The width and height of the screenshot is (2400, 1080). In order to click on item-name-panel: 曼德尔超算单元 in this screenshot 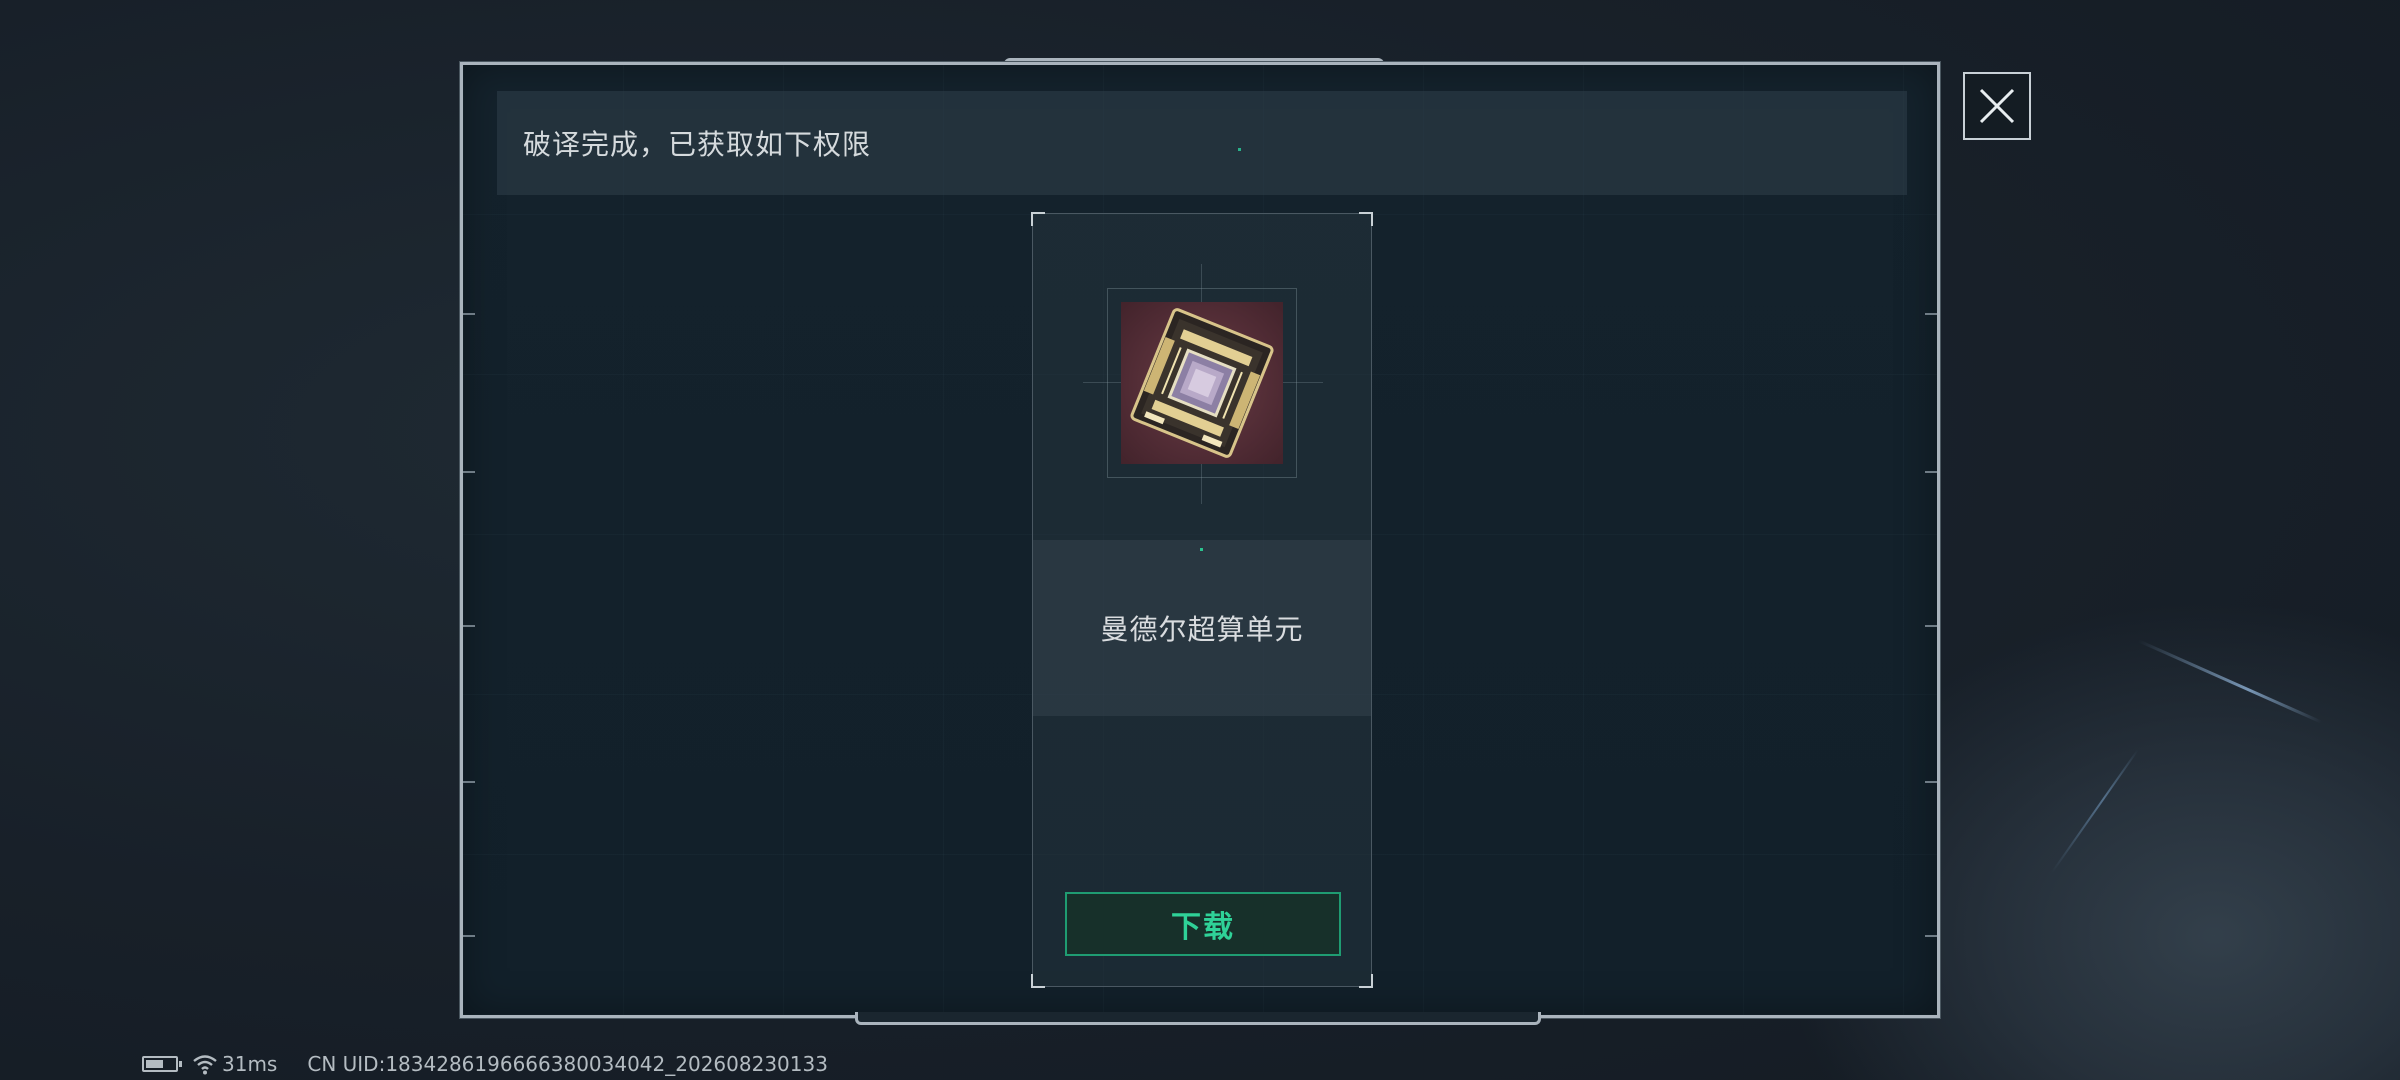, I will do `click(1202, 628)`.